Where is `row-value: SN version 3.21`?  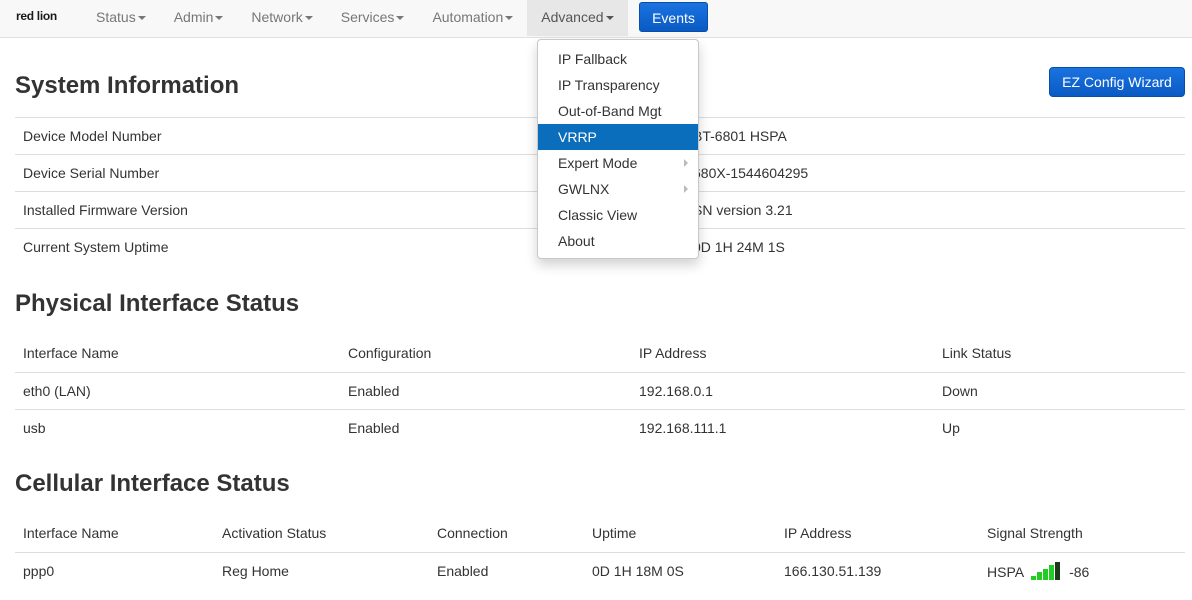 row-value: SN version 3.21 is located at coordinates (935, 210).